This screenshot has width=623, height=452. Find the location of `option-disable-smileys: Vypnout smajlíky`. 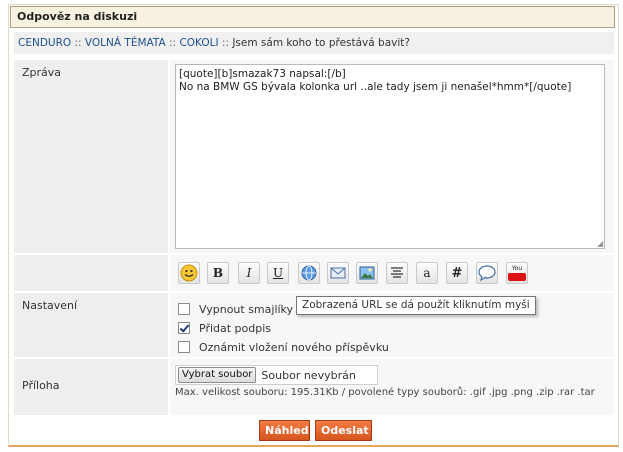

option-disable-smileys: Vypnout smajlíky is located at coordinates (235, 309).